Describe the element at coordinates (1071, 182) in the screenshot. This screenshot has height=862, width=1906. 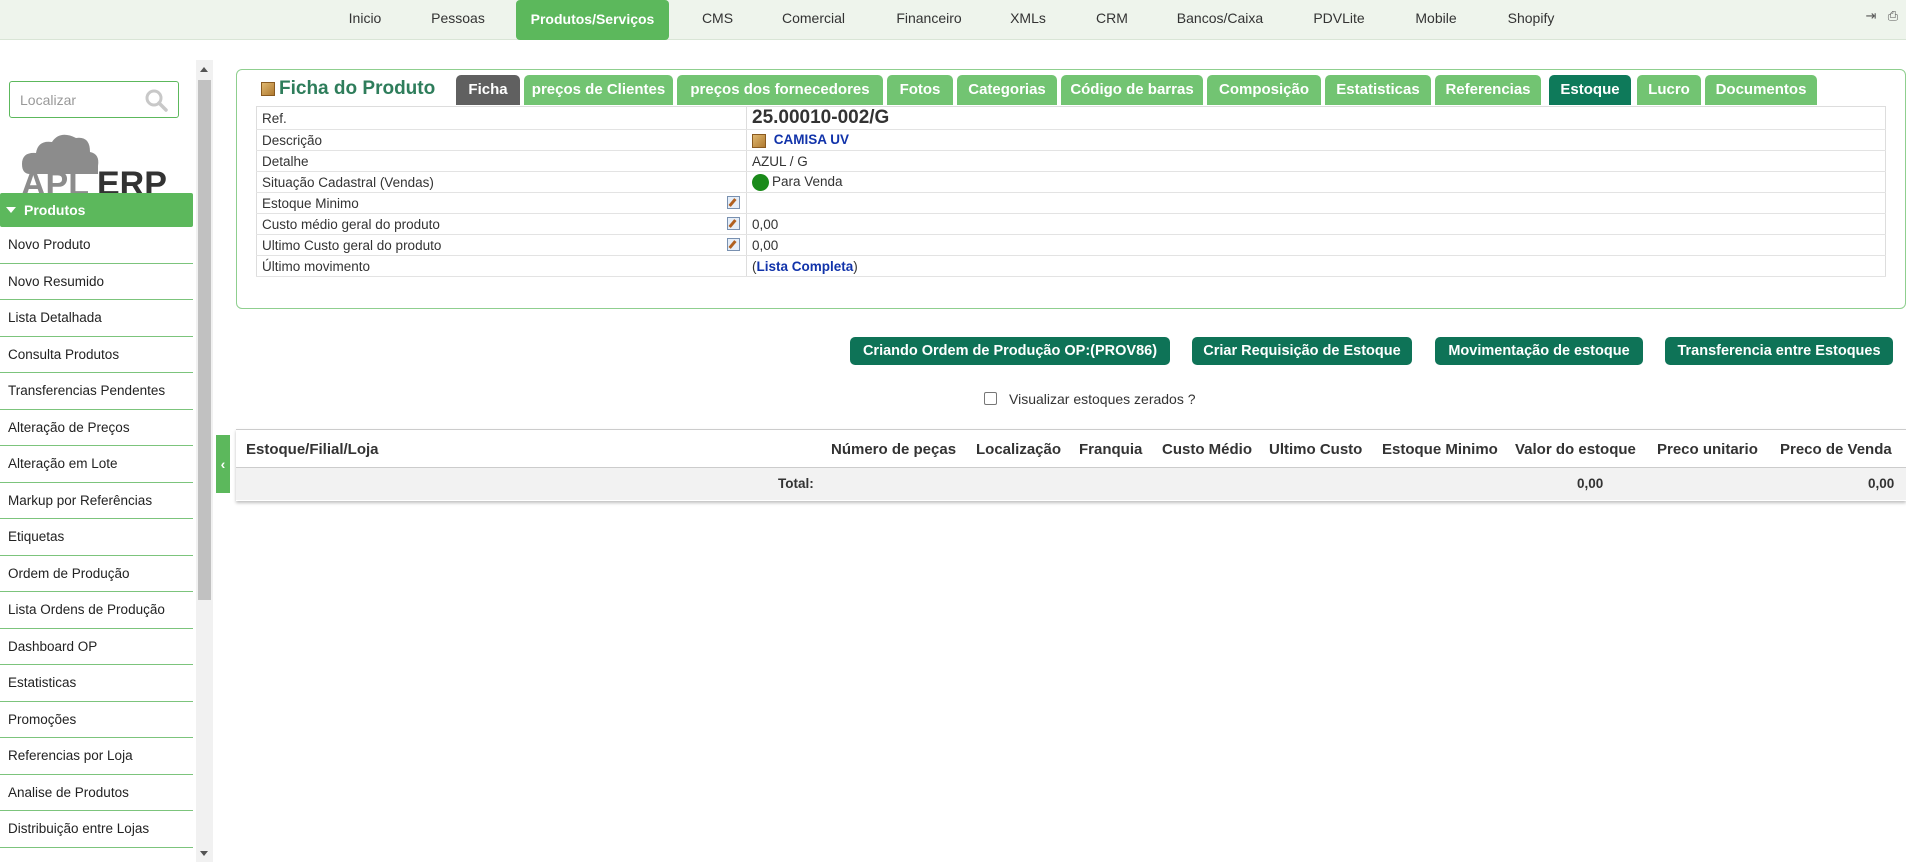
I see `row-situacao: Situação Cadastral (Vendas) Para Venda` at that location.